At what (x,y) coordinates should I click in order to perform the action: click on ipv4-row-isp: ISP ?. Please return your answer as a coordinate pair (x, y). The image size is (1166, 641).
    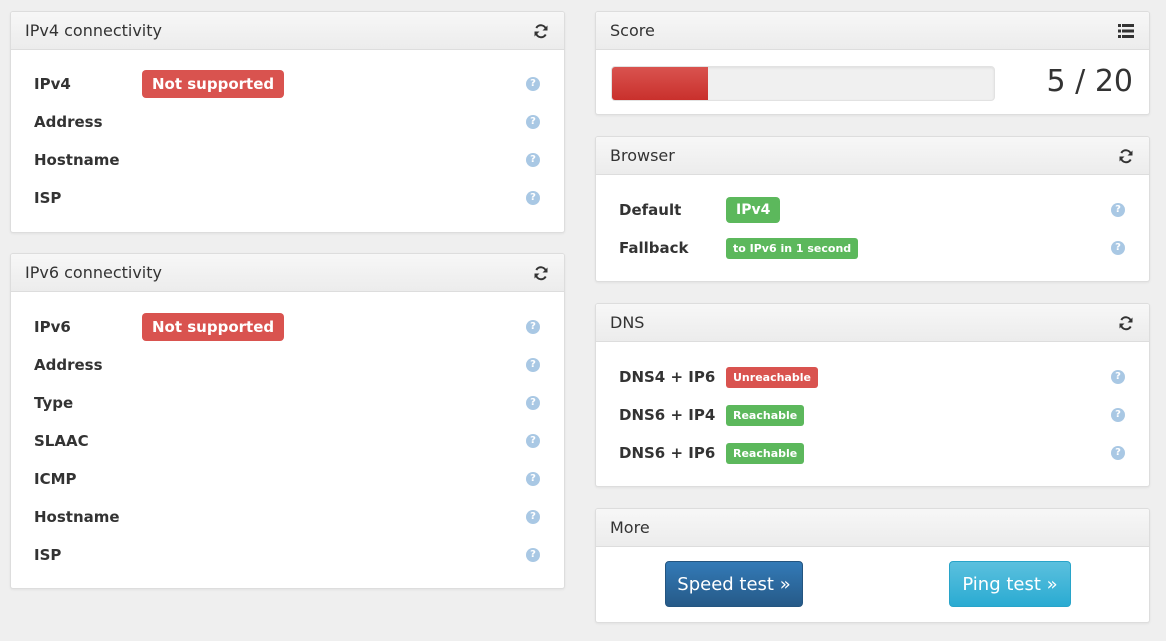
    Looking at the image, I should click on (287, 198).